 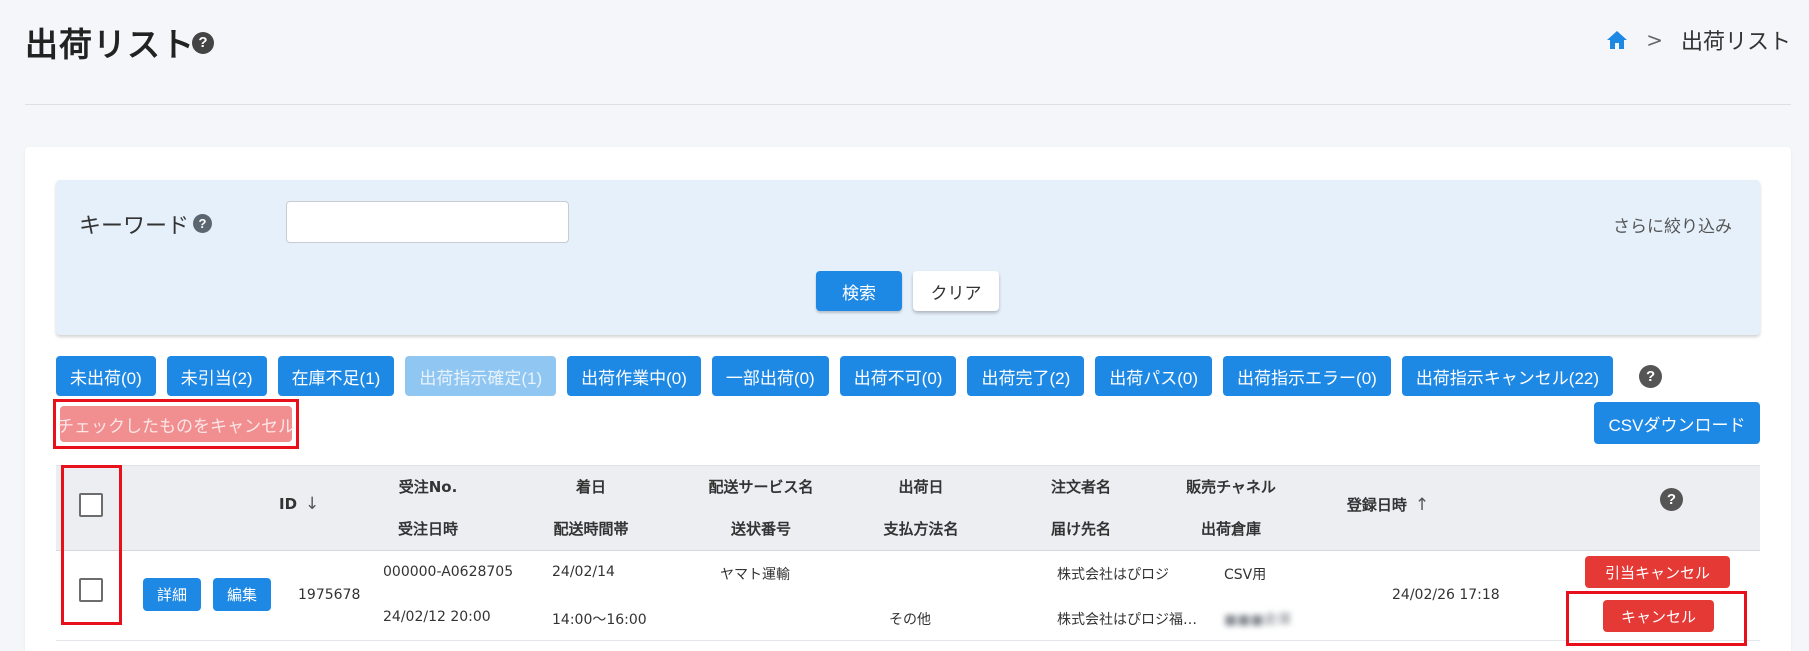 I want to click on arrow-up-icon: ↑, so click(x=1422, y=505).